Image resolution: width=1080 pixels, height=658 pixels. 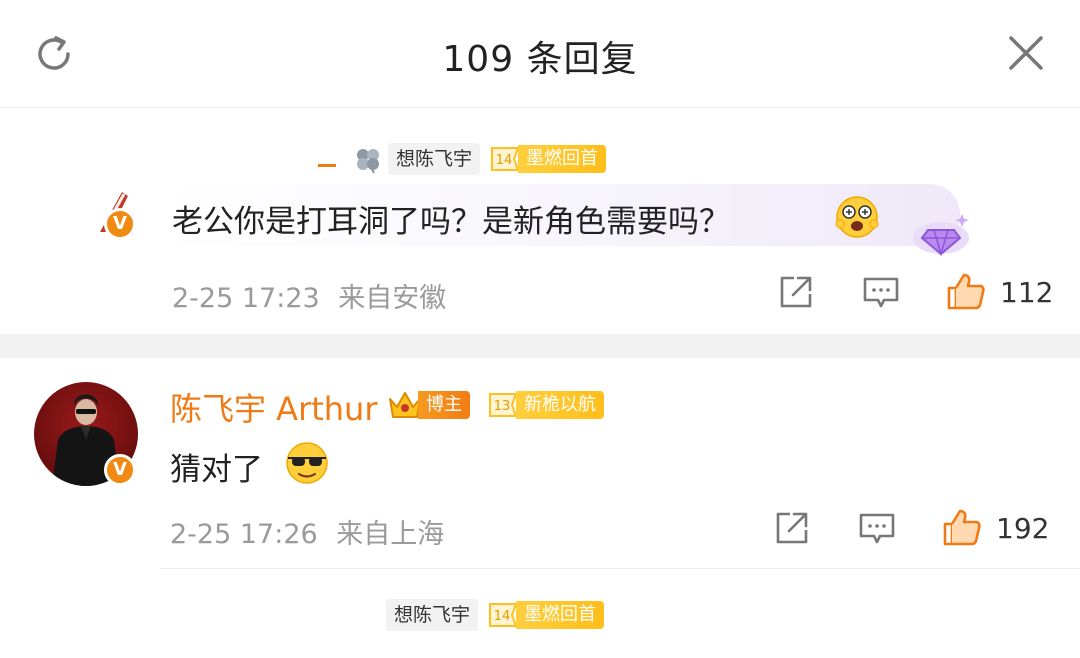 What do you see at coordinates (540, 346) in the screenshot?
I see `section-separator` at bounding box center [540, 346].